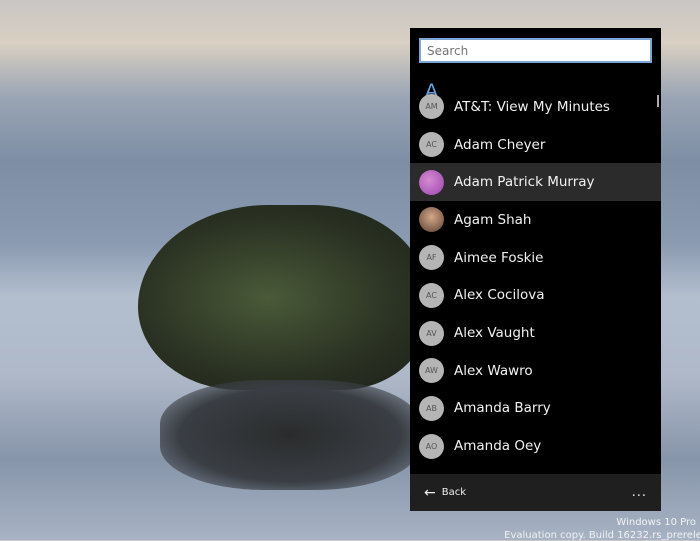  I want to click on contact-name: AT&T: View My Minutes, so click(532, 106).